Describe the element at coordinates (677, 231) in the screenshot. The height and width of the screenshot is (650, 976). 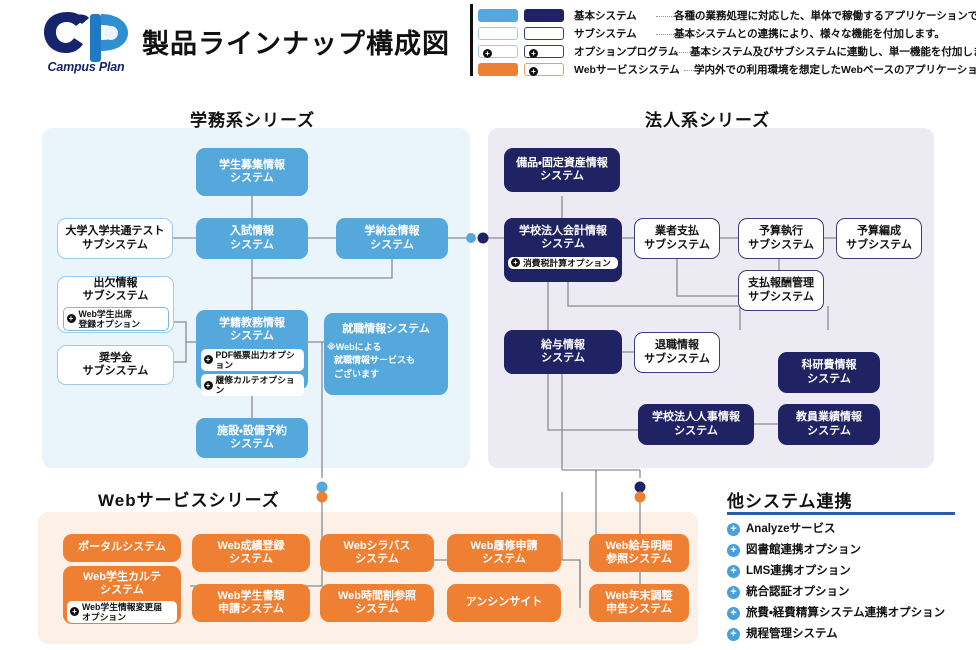
I see `box-title-line1: 業者支払` at that location.